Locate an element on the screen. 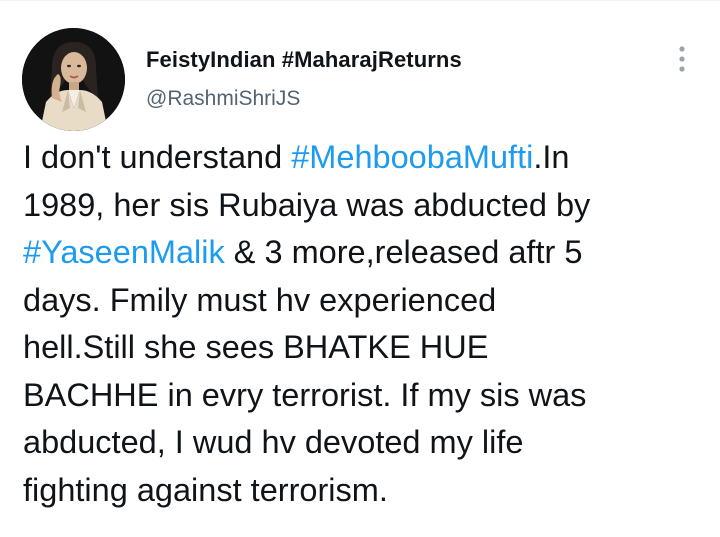 Image resolution: width=720 pixels, height=537 pixels. tweet-line: #YaseenMalik & 3 more,released aftr 5 is located at coordinates (363, 253).